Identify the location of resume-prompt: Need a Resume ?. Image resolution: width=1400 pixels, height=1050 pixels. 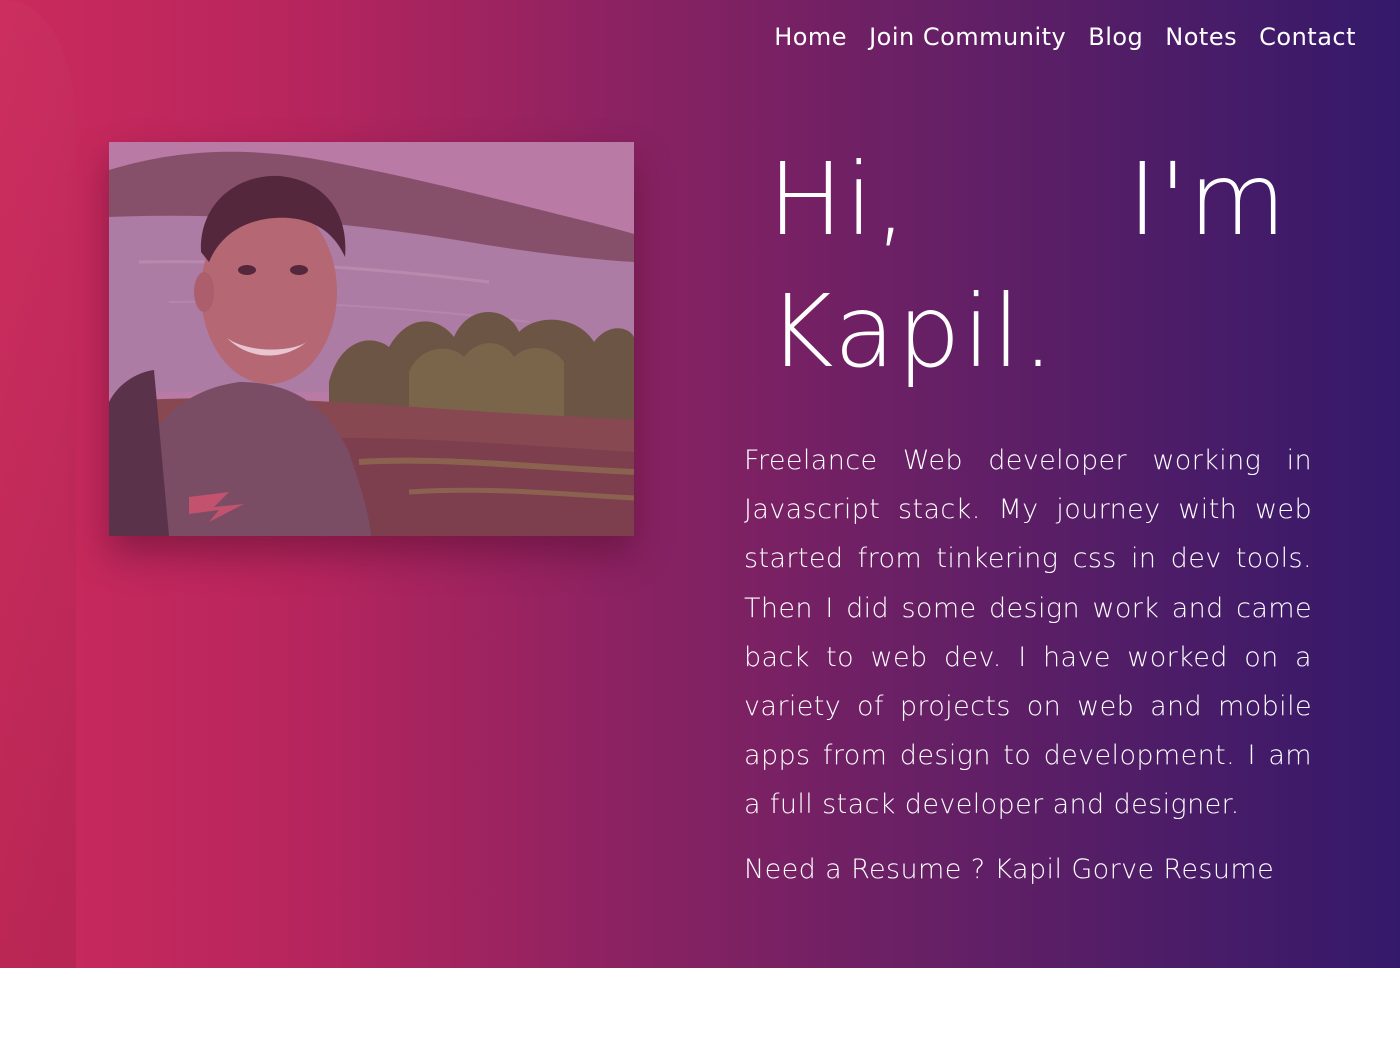
(865, 869).